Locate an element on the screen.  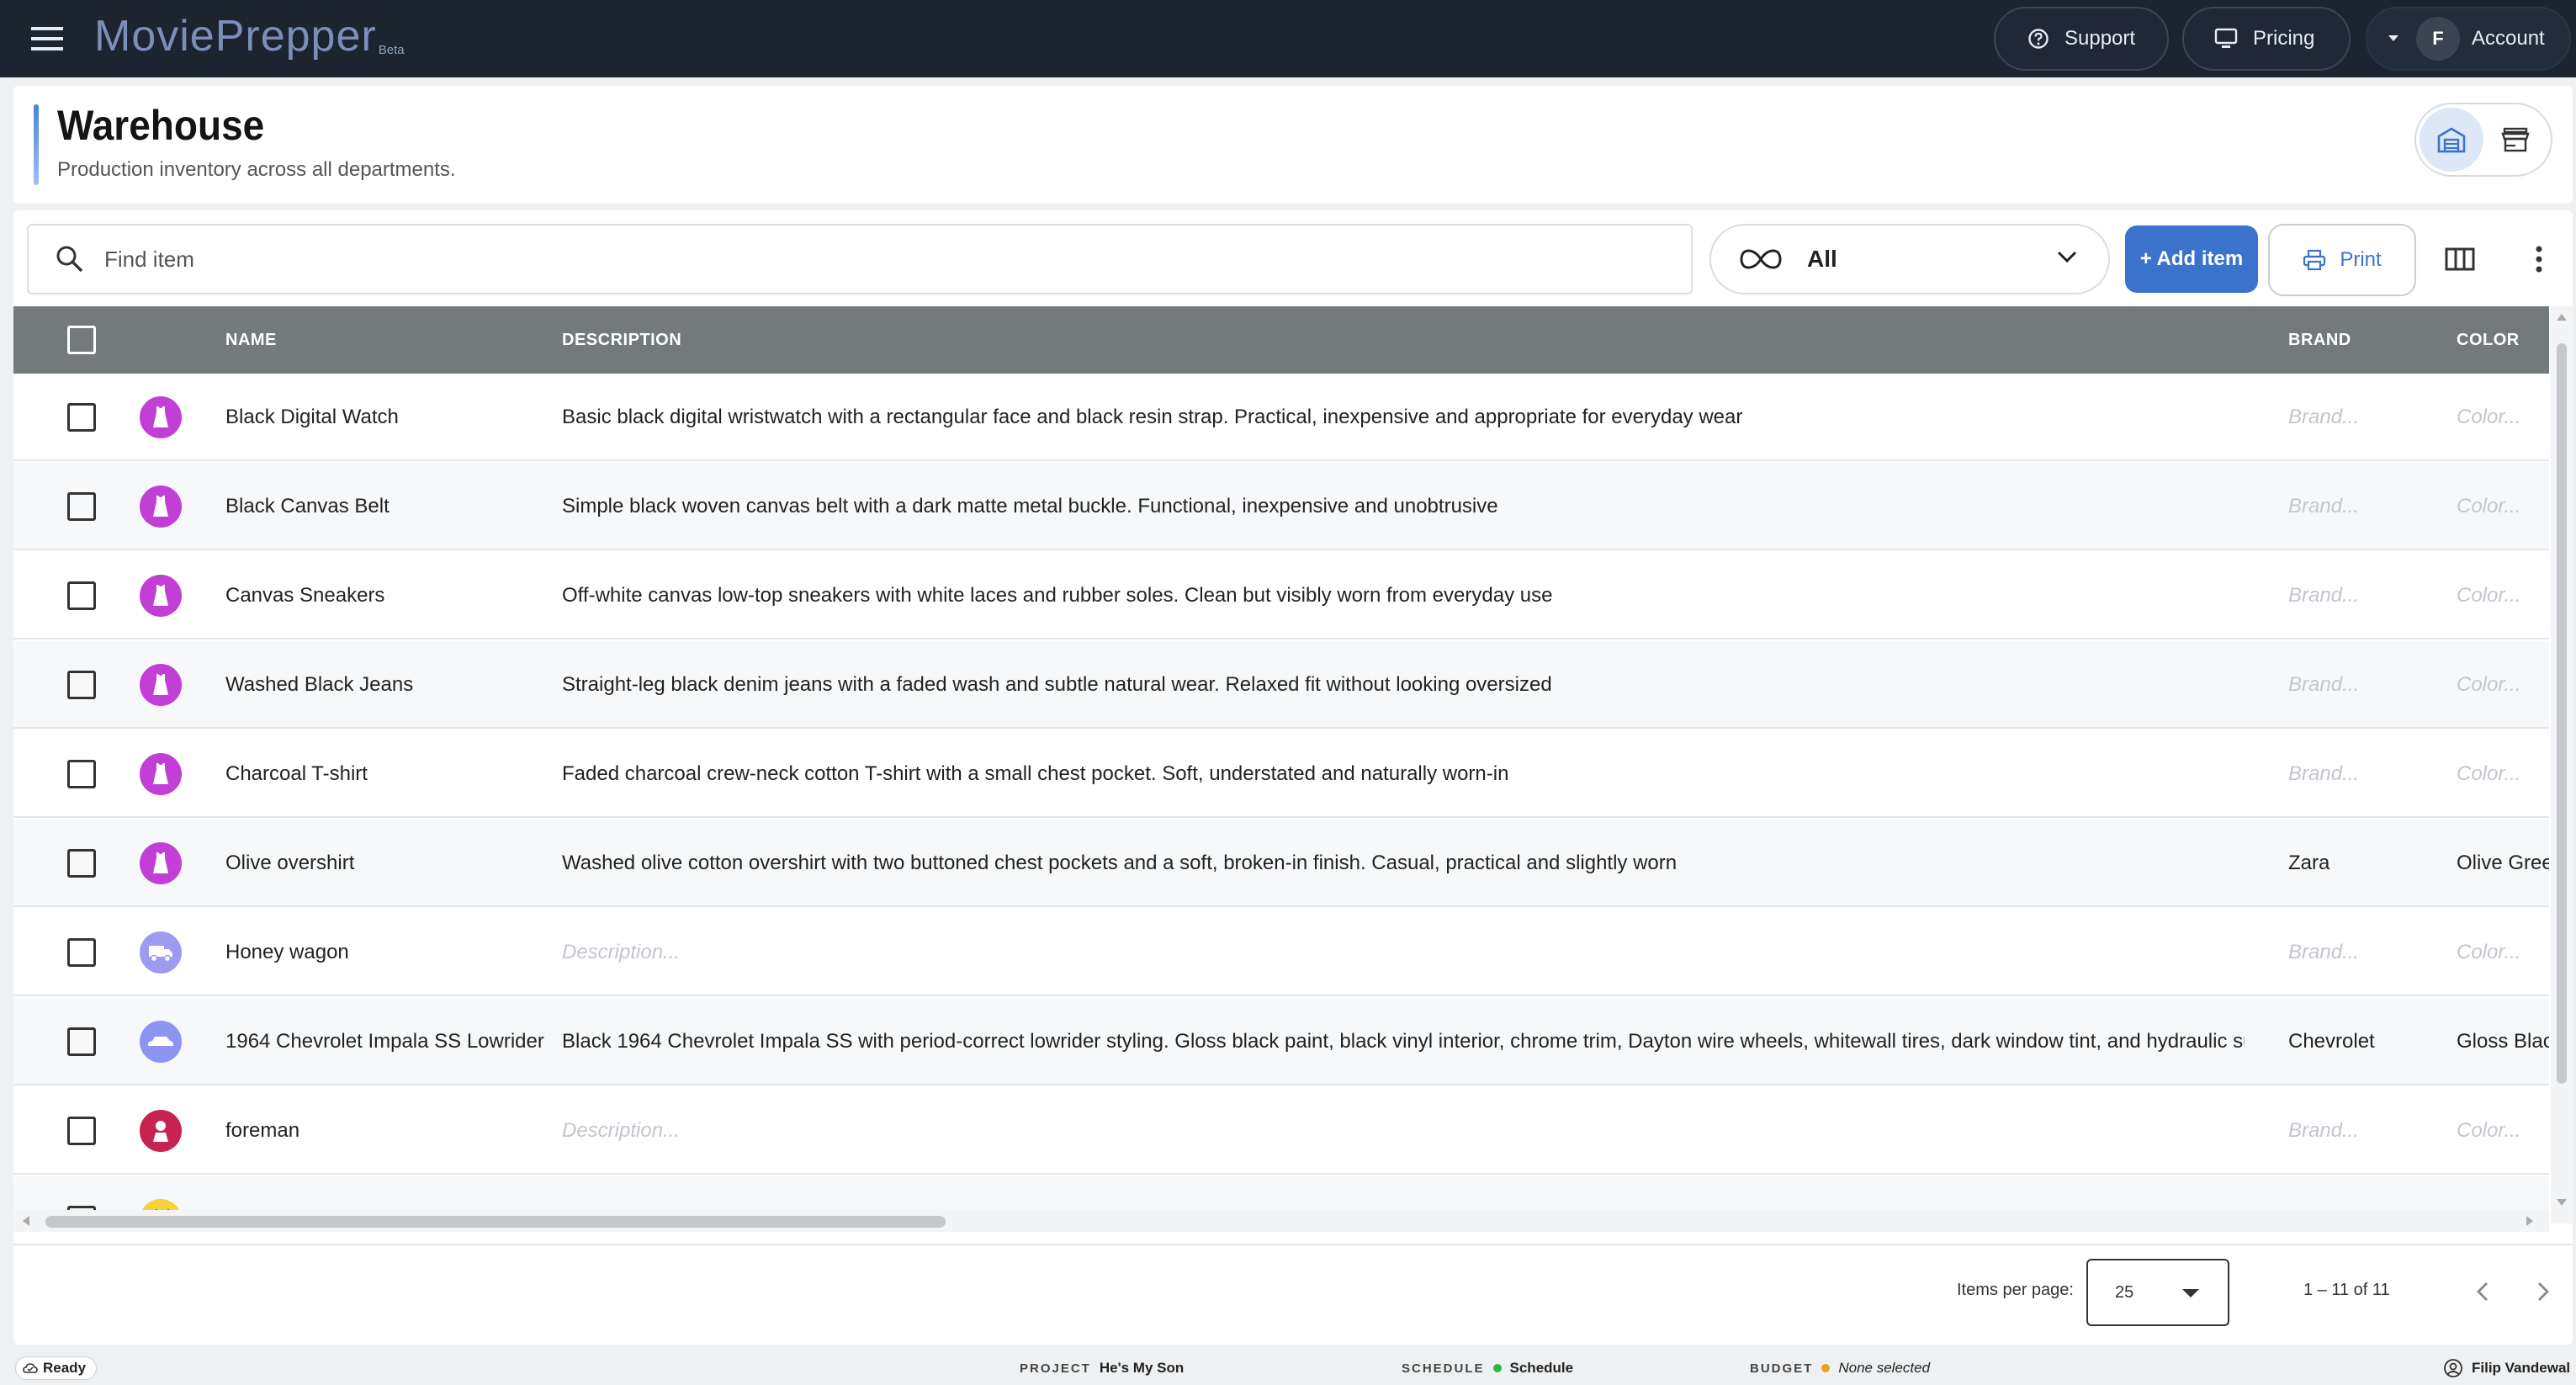
chevron-right-icon is located at coordinates (2543, 1292).